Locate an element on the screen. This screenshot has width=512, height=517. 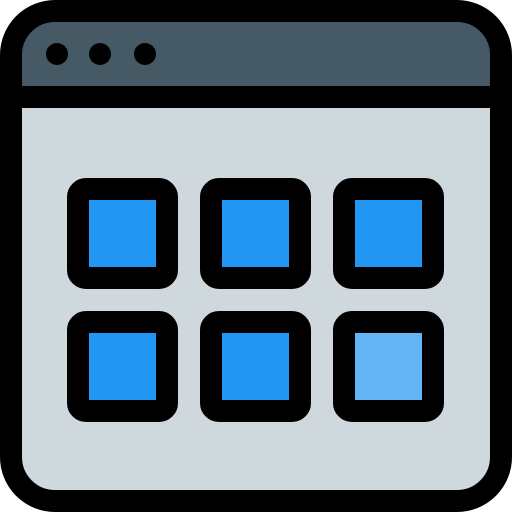
title-bar is located at coordinates (256, 51).